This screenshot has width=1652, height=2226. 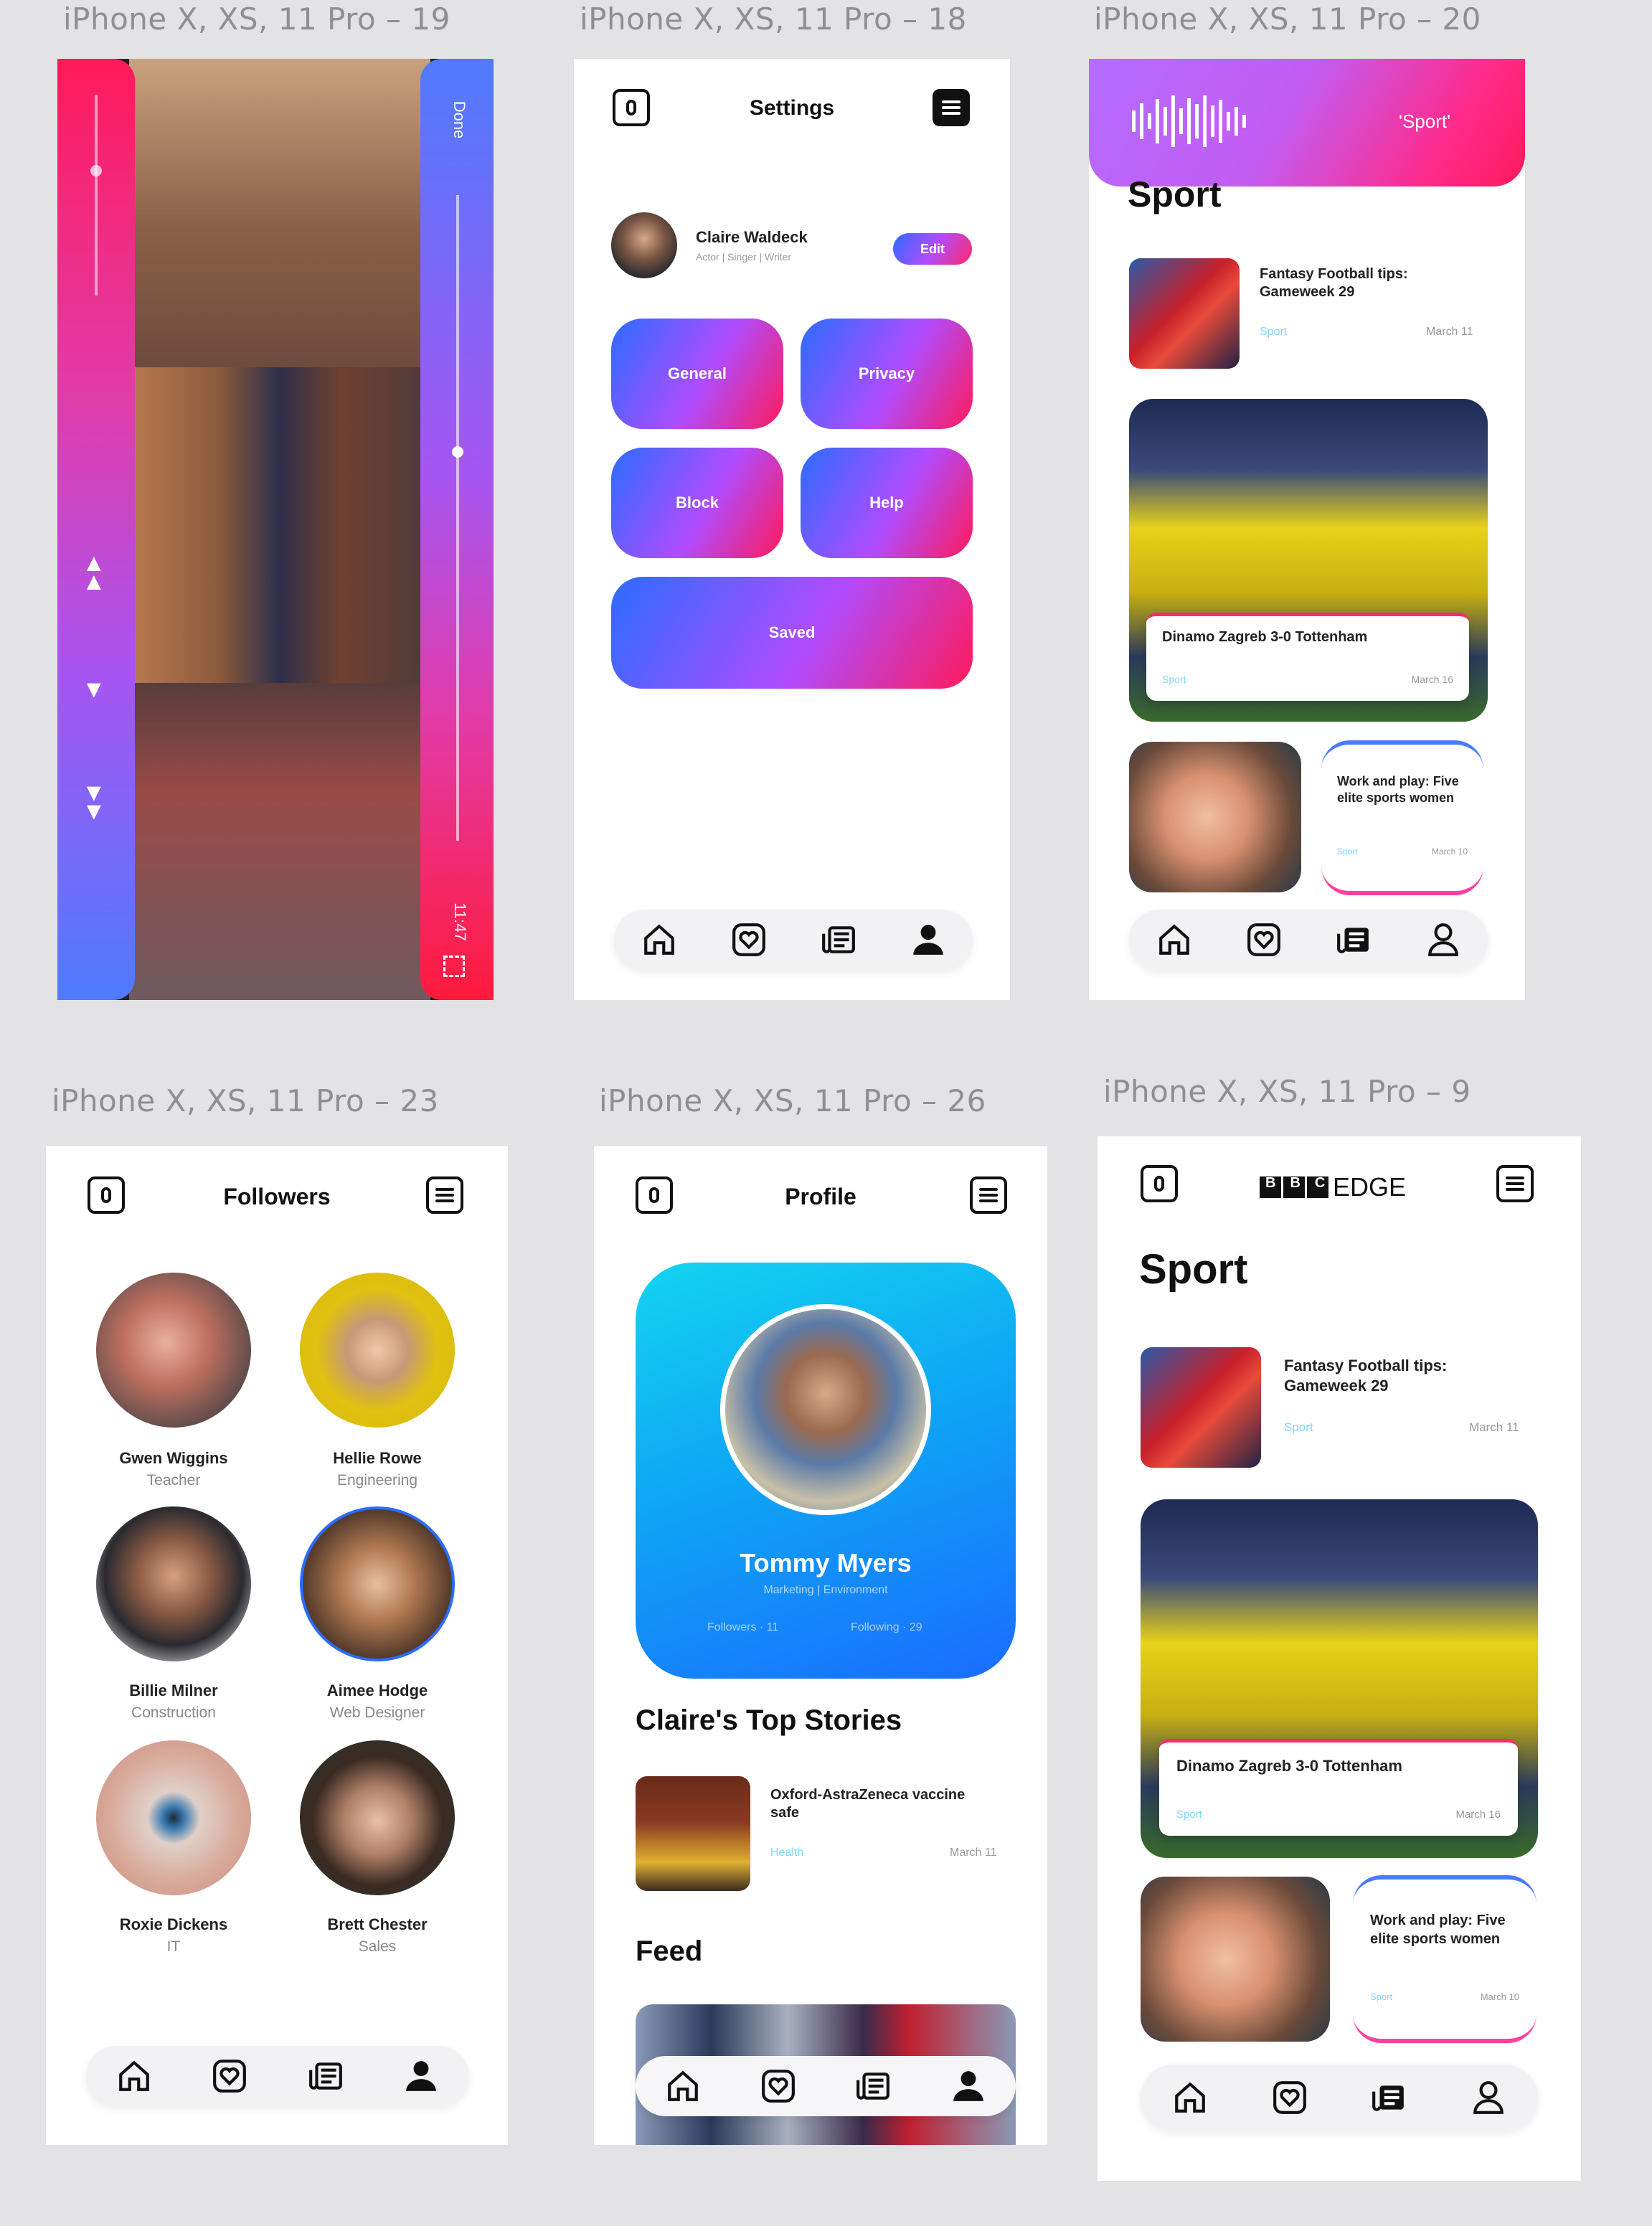 What do you see at coordinates (378, 1924) in the screenshot?
I see `follower-name: Brett Chester` at bounding box center [378, 1924].